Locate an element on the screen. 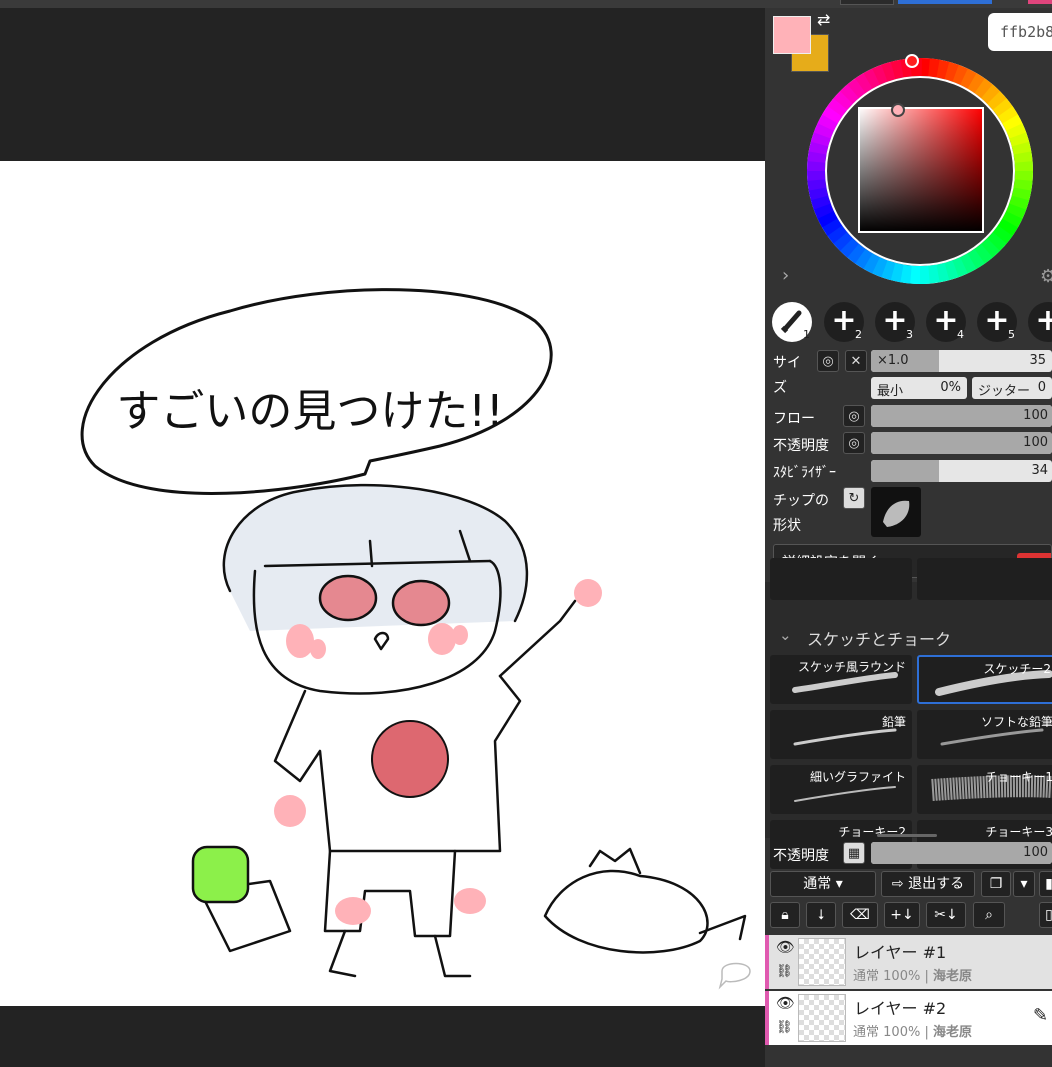  blend-mode-value: 通常 is located at coordinates (817, 884).